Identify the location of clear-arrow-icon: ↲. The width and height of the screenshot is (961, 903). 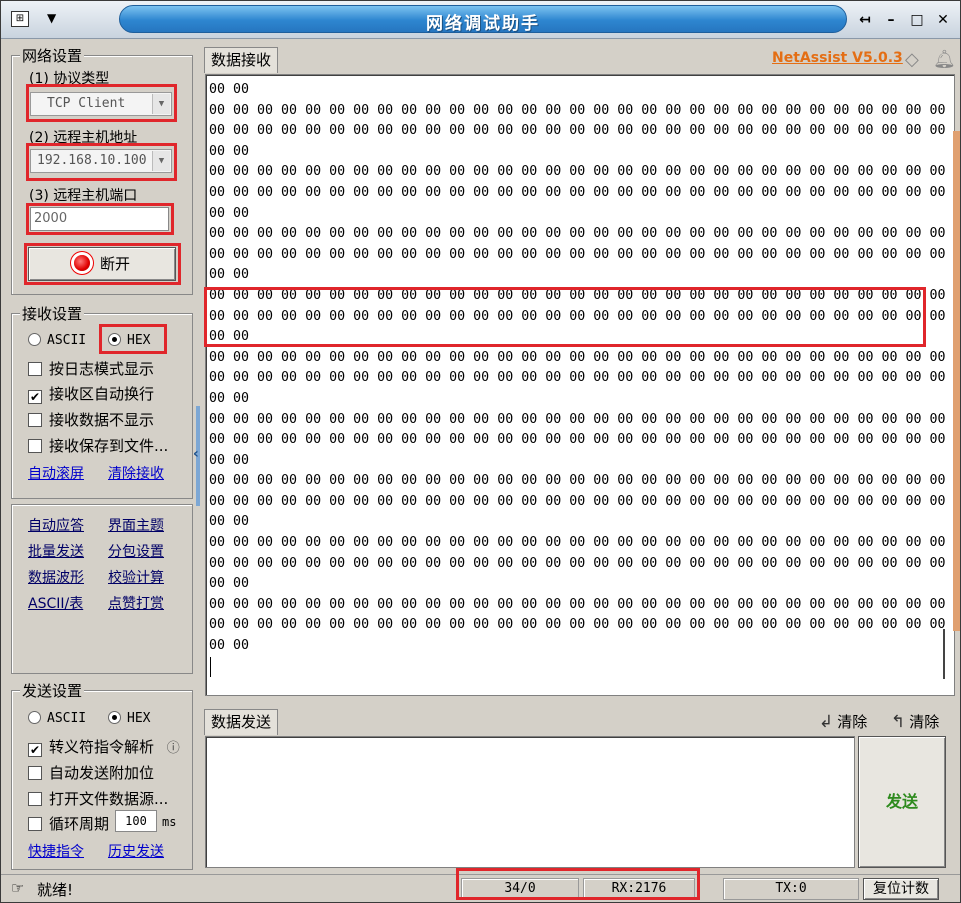
(826, 722).